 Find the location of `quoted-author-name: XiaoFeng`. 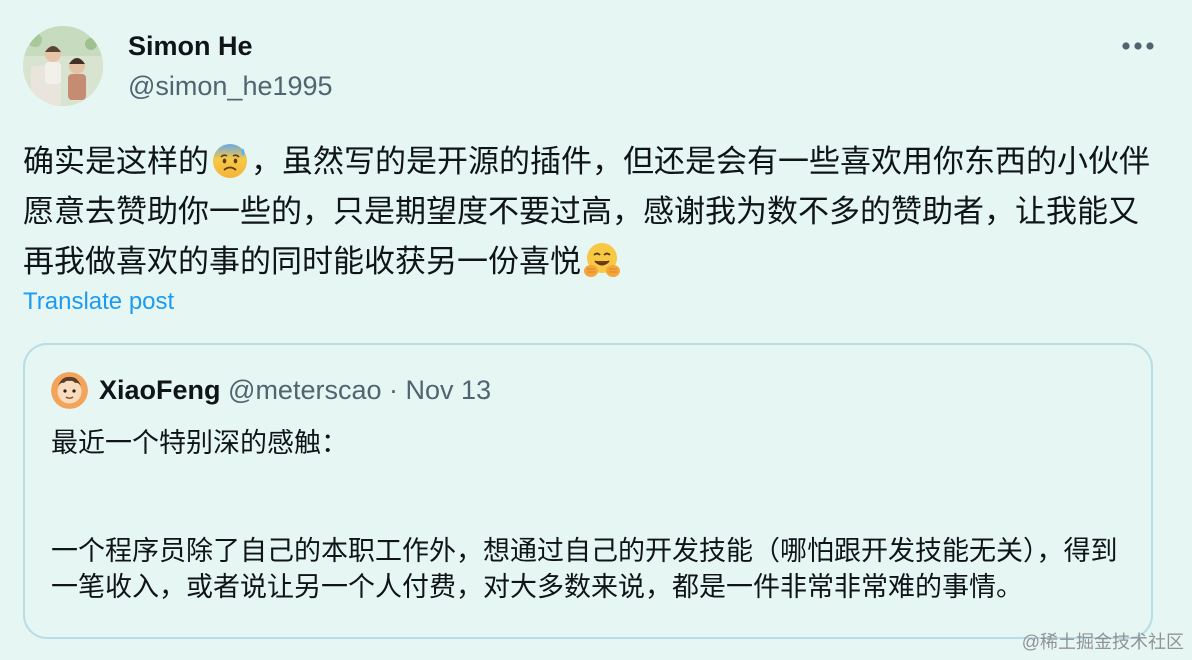

quoted-author-name: XiaoFeng is located at coordinates (160, 390).